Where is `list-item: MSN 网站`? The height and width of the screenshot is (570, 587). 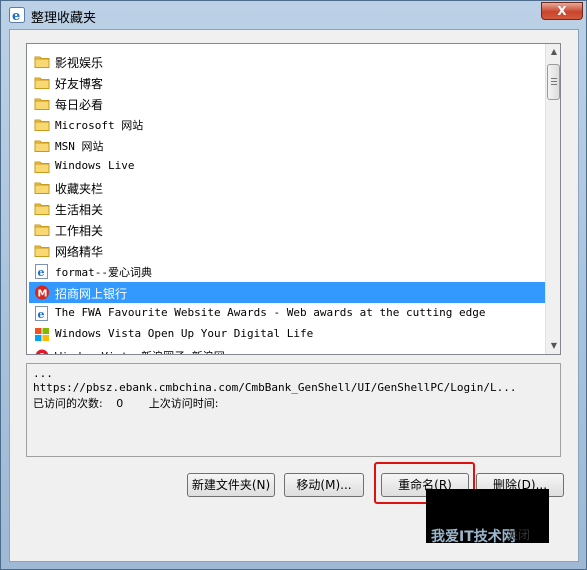 list-item: MSN 网站 is located at coordinates (287, 145).